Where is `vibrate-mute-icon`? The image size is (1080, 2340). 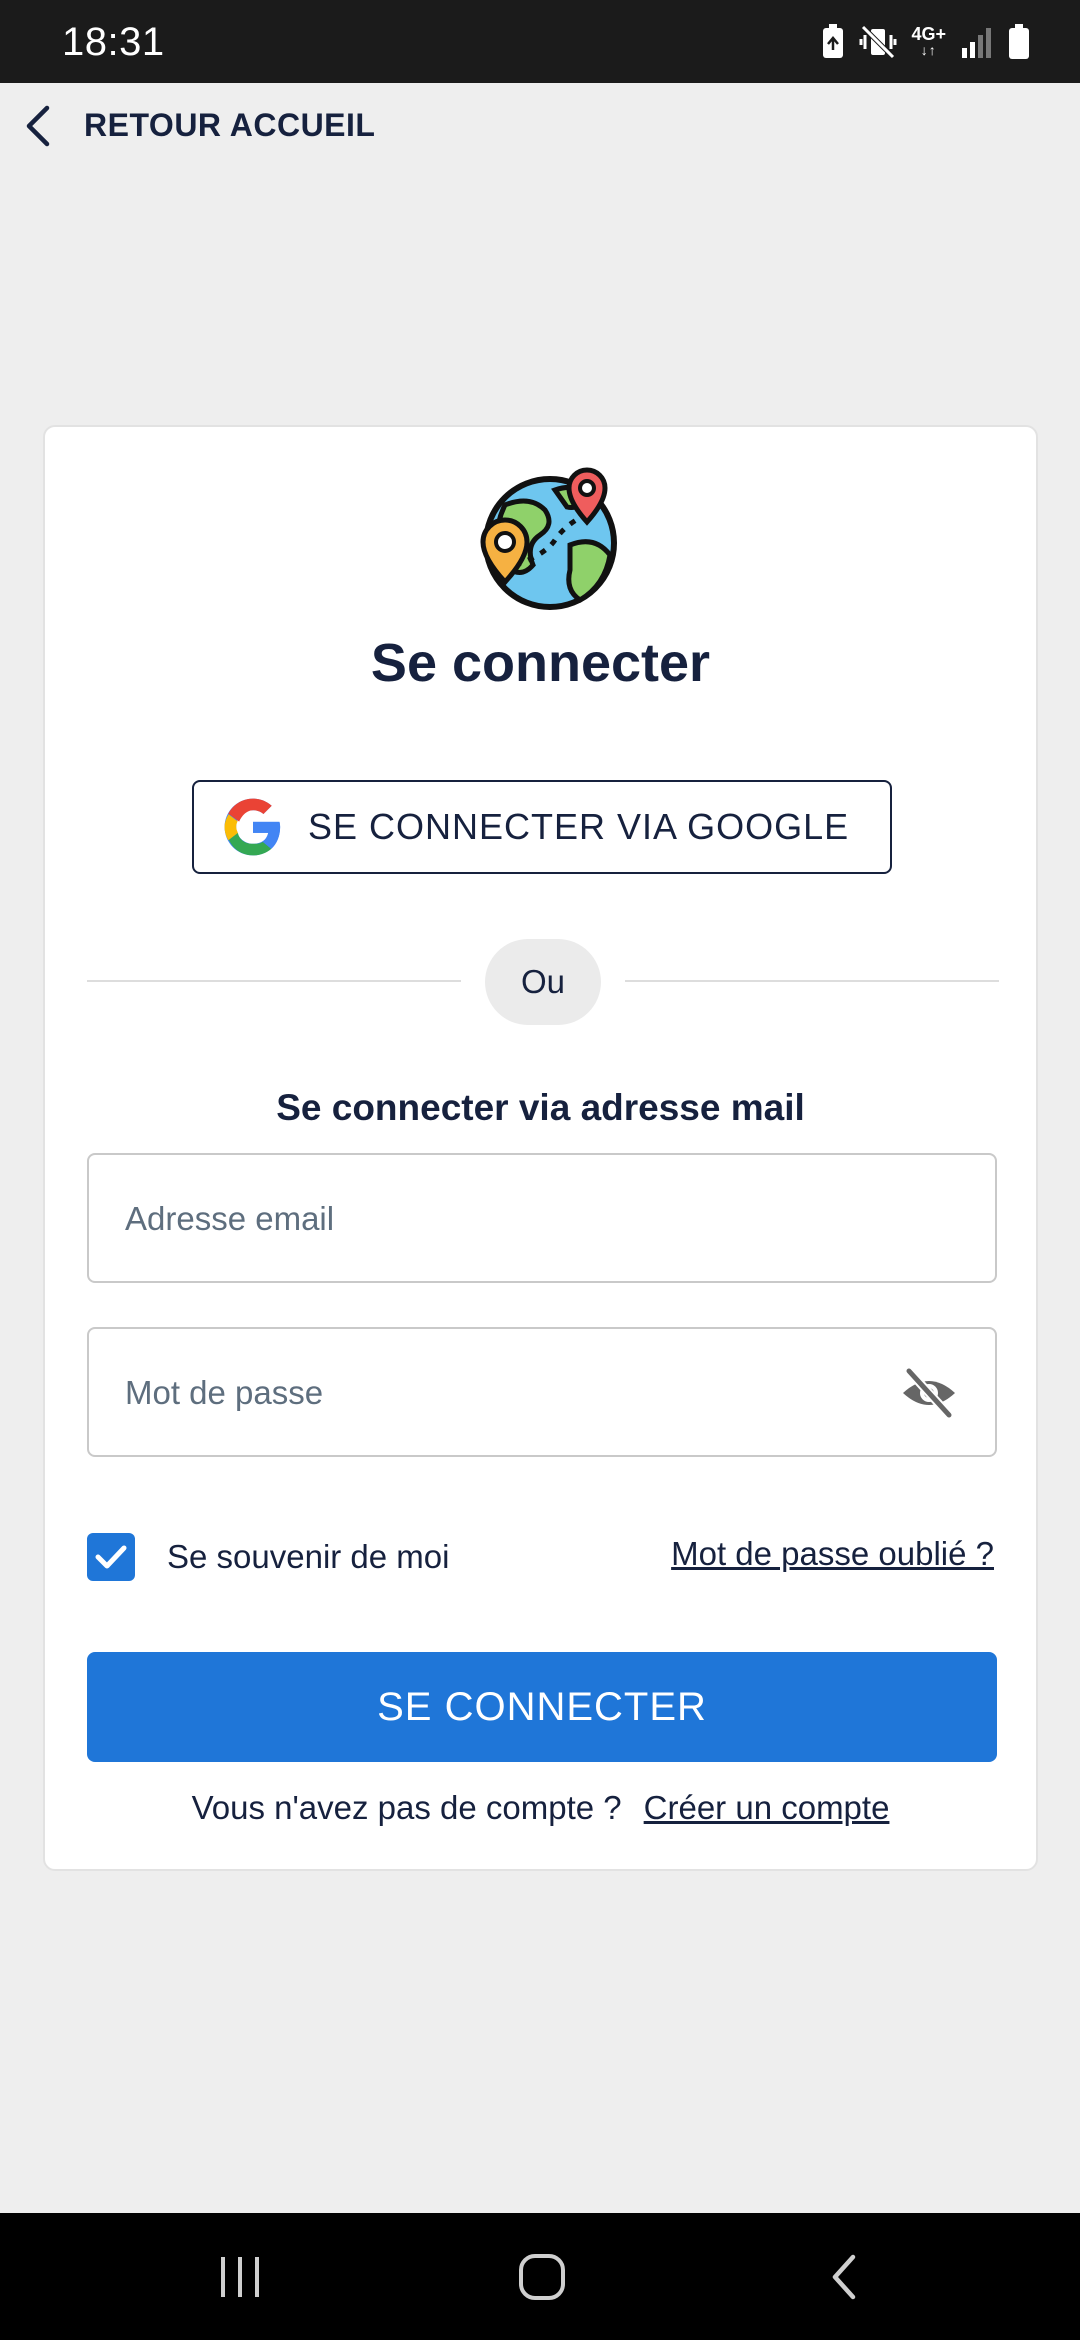 vibrate-mute-icon is located at coordinates (878, 42).